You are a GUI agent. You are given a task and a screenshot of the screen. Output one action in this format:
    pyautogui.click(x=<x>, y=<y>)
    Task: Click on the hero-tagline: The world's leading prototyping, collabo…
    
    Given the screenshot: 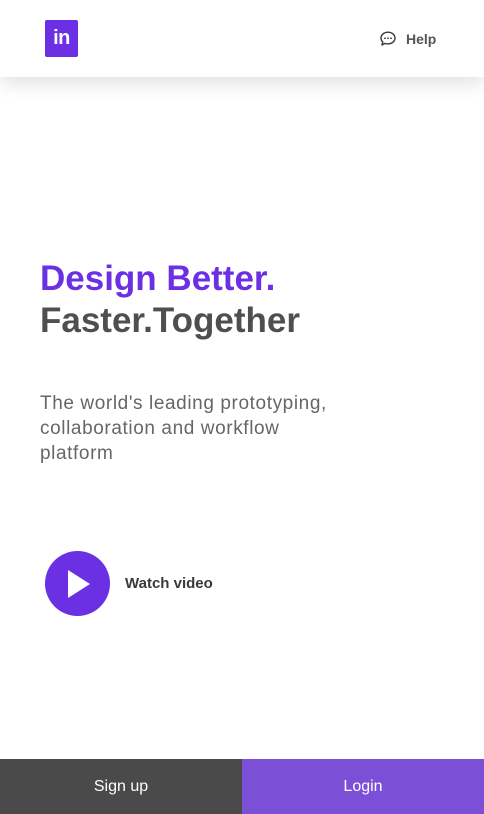 What is the action you would take?
    pyautogui.click(x=183, y=428)
    